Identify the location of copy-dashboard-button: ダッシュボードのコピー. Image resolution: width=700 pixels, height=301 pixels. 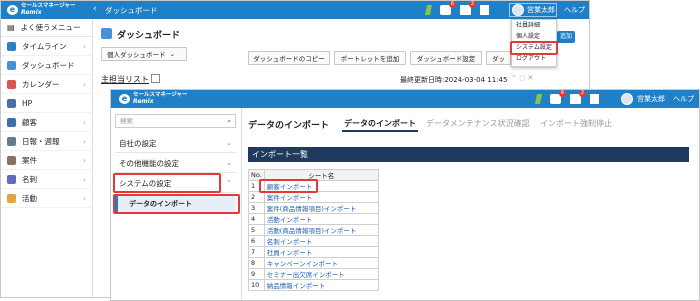
(289, 58).